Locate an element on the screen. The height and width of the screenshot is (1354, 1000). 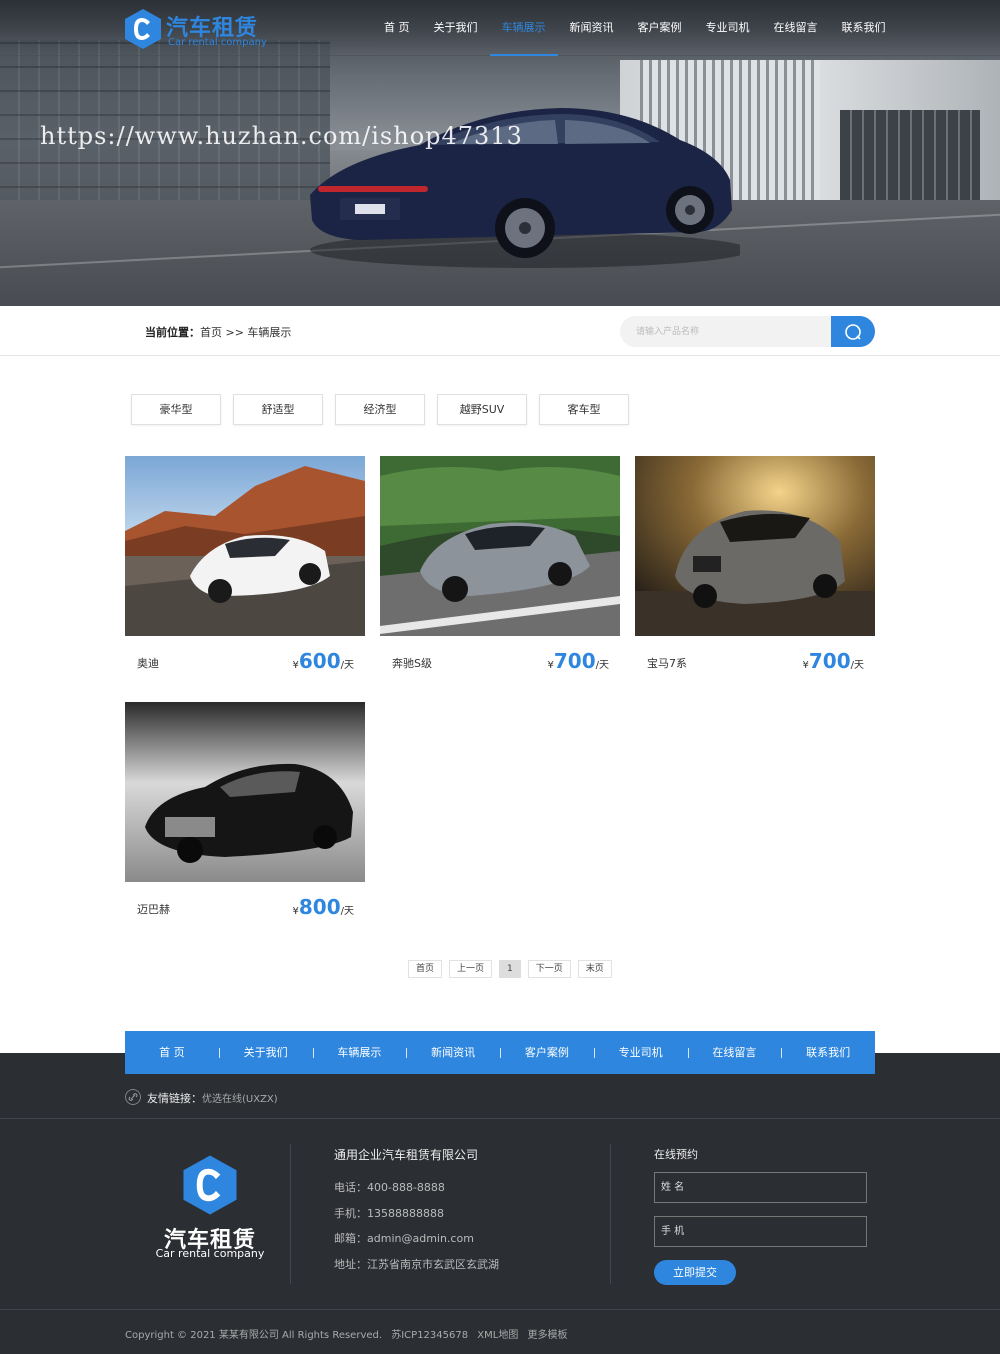
footer-nav-news: 新闻资讯 is located at coordinates (453, 1052).